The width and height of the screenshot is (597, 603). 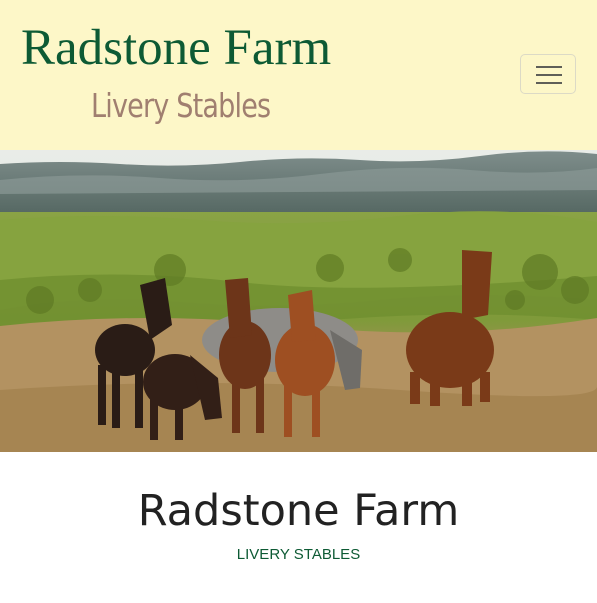 I want to click on hamburger-menu-icon, so click(x=549, y=75).